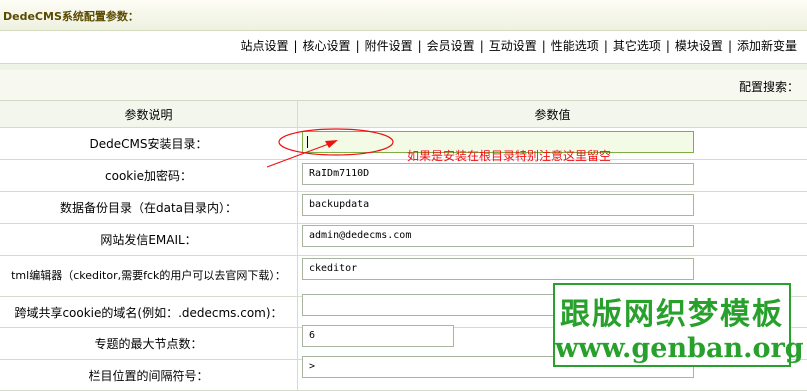 Image resolution: width=807 pixels, height=391 pixels. Describe the element at coordinates (679, 348) in the screenshot. I see `watermark-en: www.genban.org` at that location.